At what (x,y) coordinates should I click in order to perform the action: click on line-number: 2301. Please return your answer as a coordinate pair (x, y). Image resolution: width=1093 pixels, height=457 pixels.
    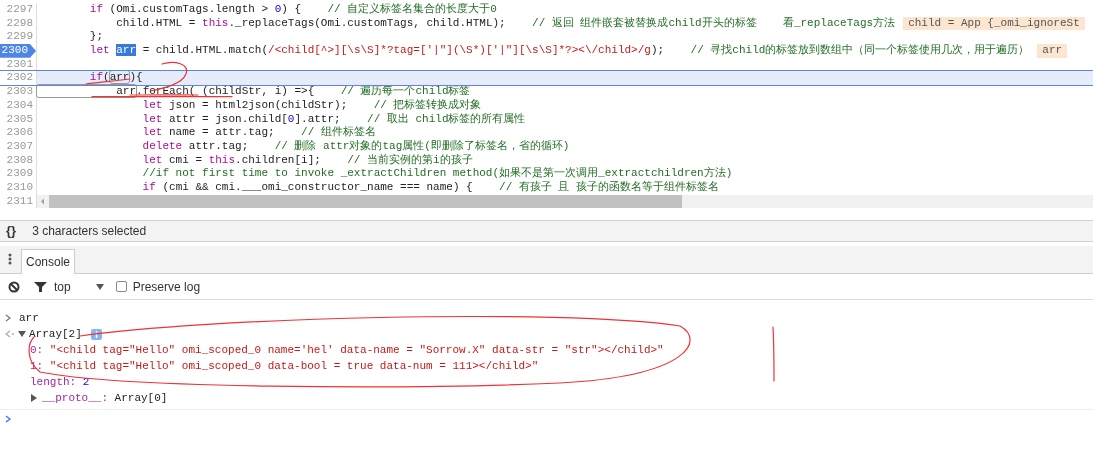
    Looking at the image, I should click on (18, 64).